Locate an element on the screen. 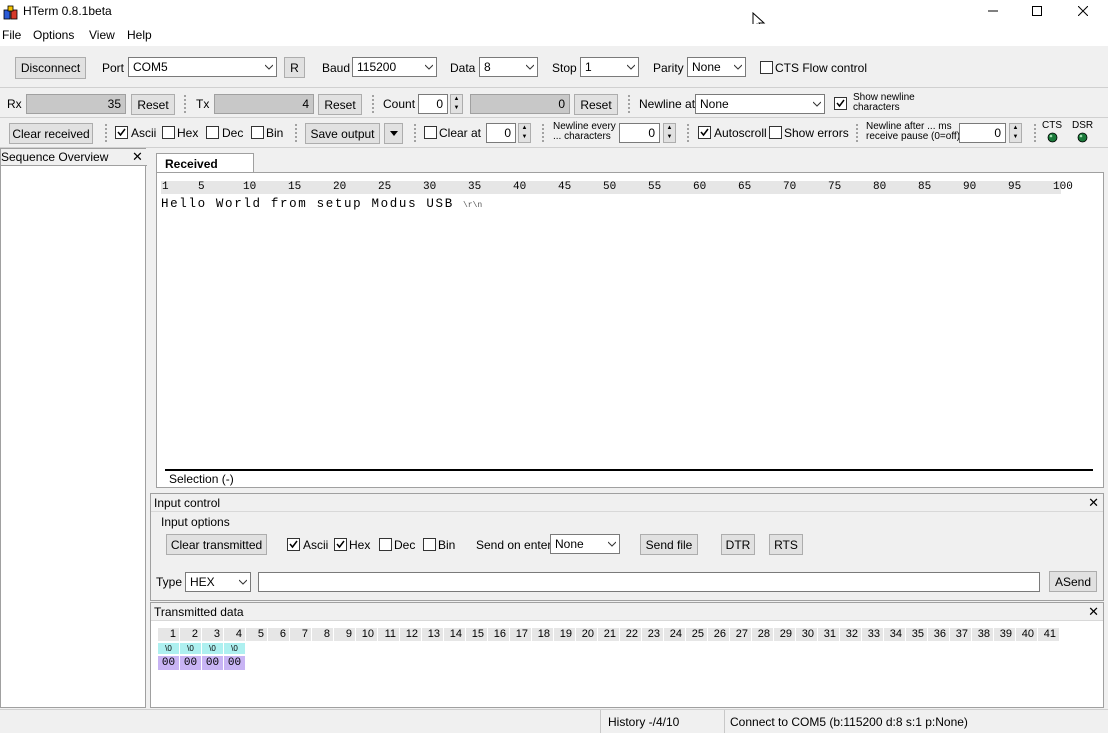  bin-checkbox is located at coordinates (257, 132).